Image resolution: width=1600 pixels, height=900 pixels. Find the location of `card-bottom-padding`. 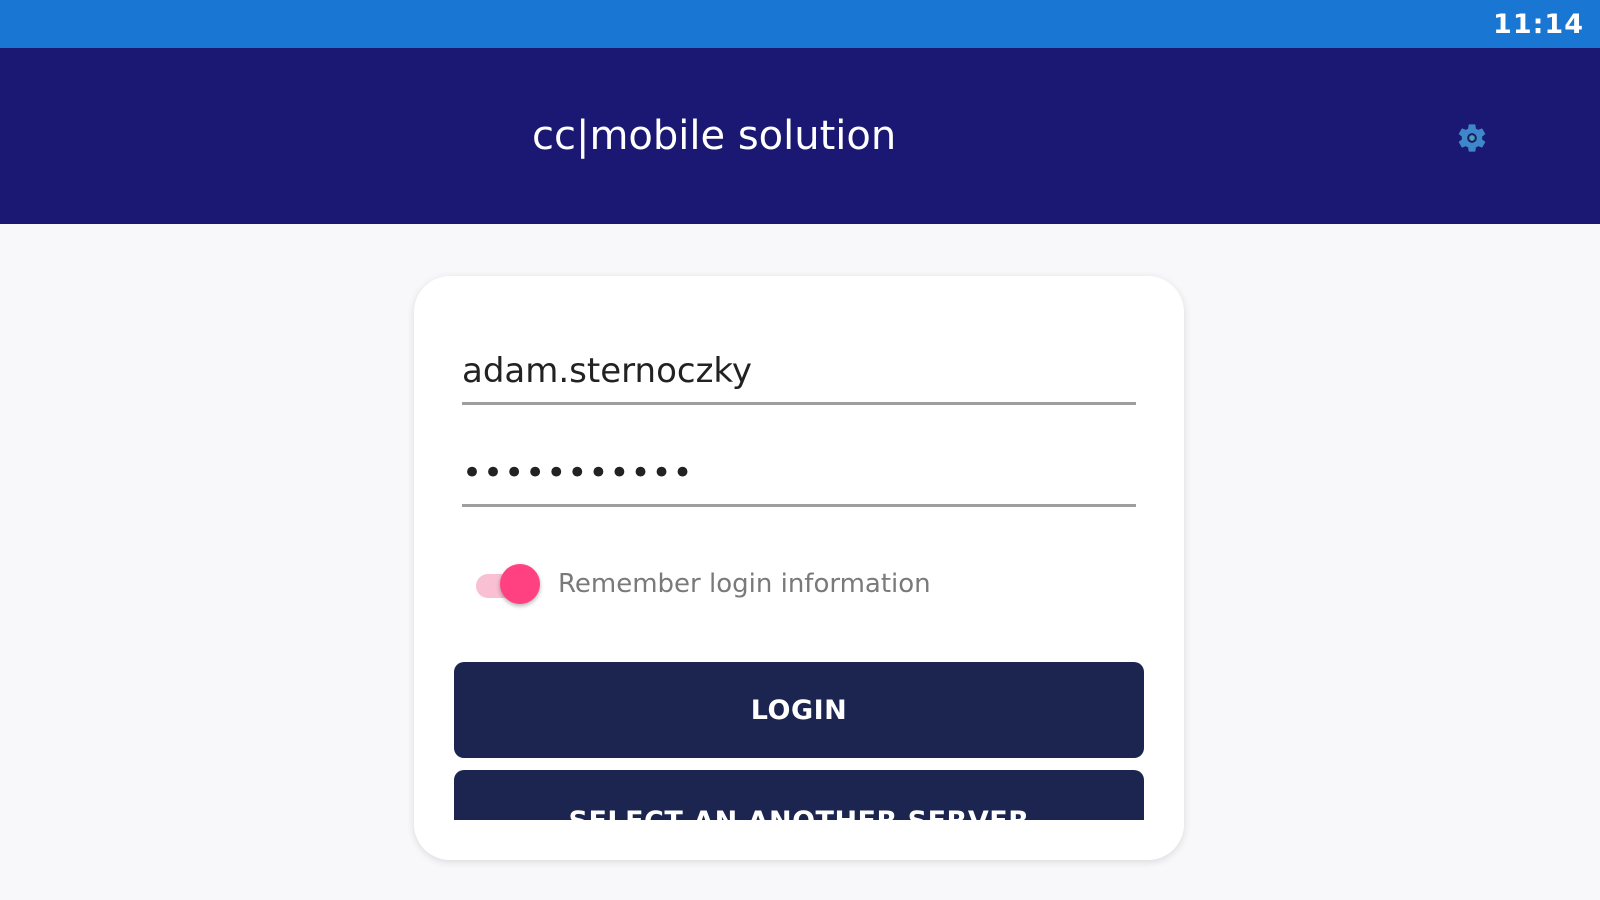

card-bottom-padding is located at coordinates (799, 840).